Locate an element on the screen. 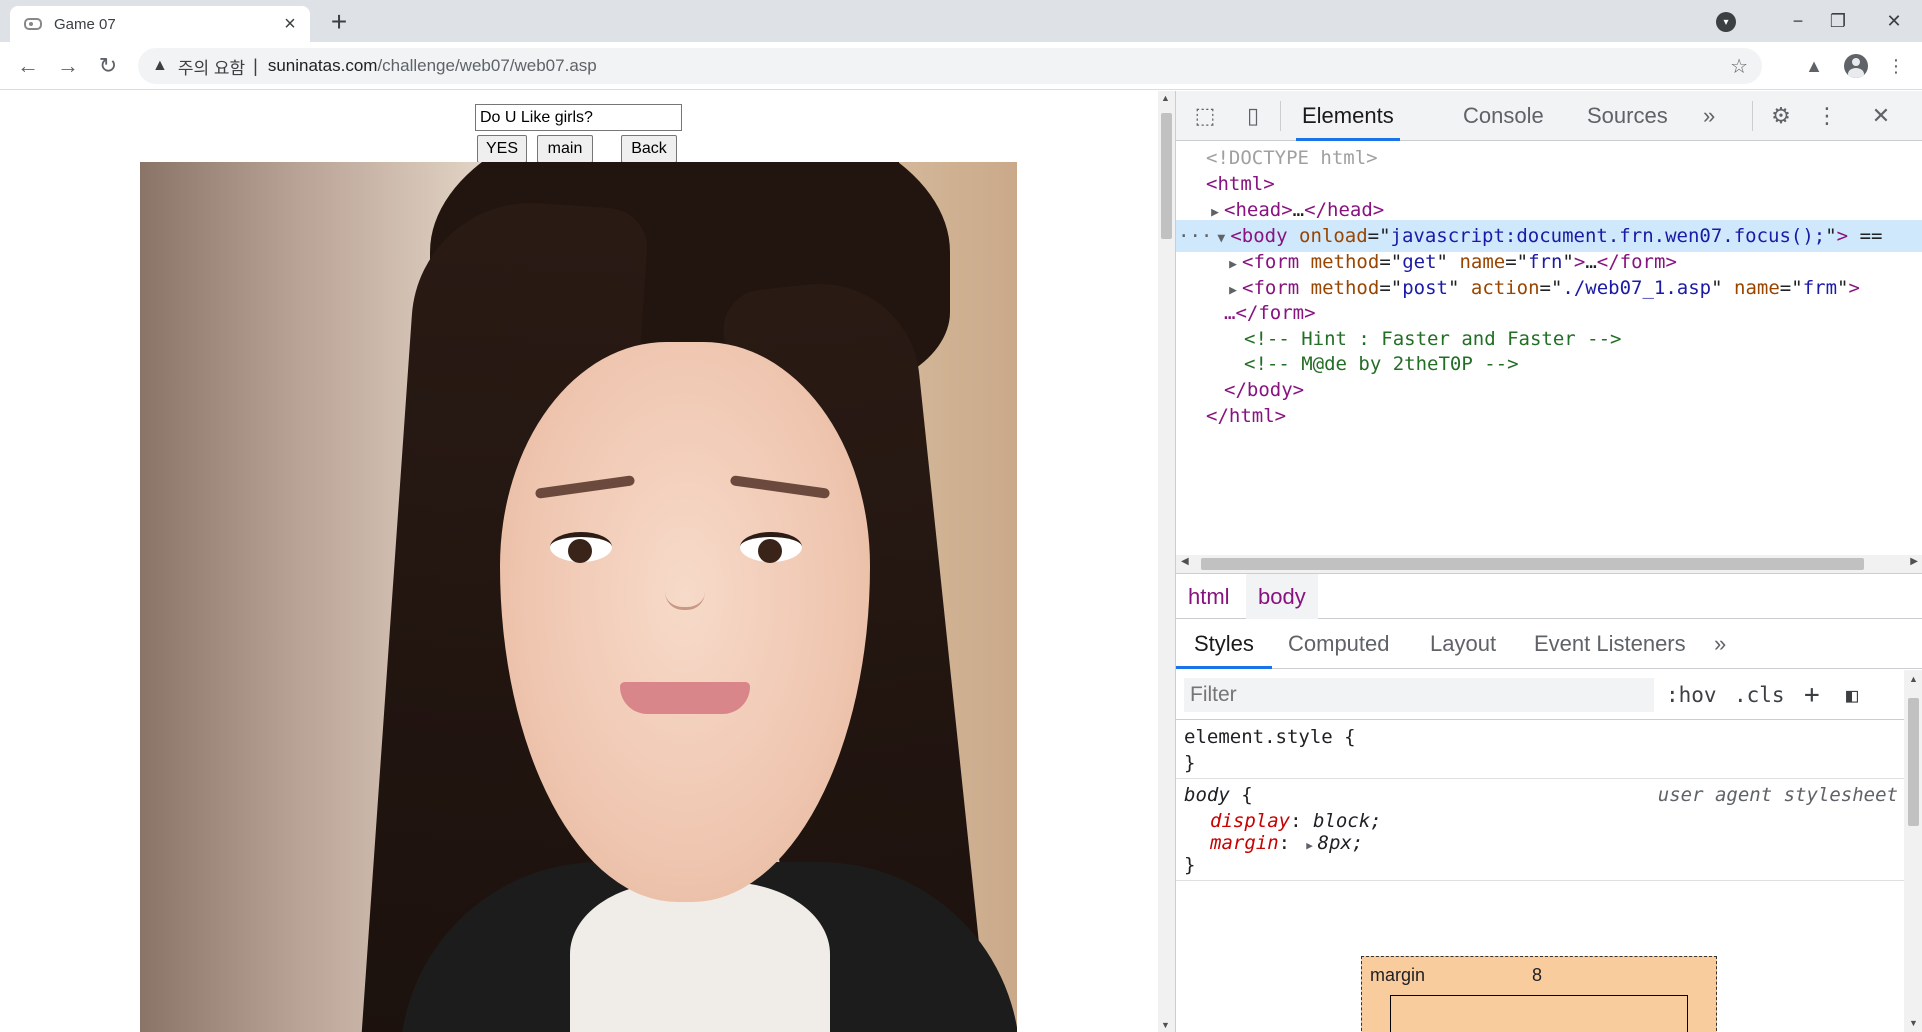 The width and height of the screenshot is (1922, 1032). back-arrow-icon: ← is located at coordinates (28, 66).